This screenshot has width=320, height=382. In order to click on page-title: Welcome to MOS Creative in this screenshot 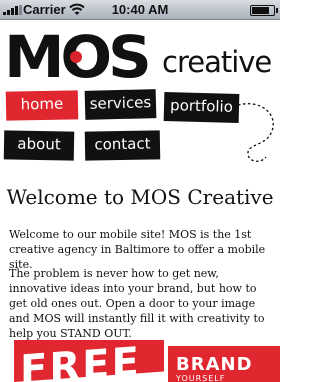, I will do `click(140, 197)`.